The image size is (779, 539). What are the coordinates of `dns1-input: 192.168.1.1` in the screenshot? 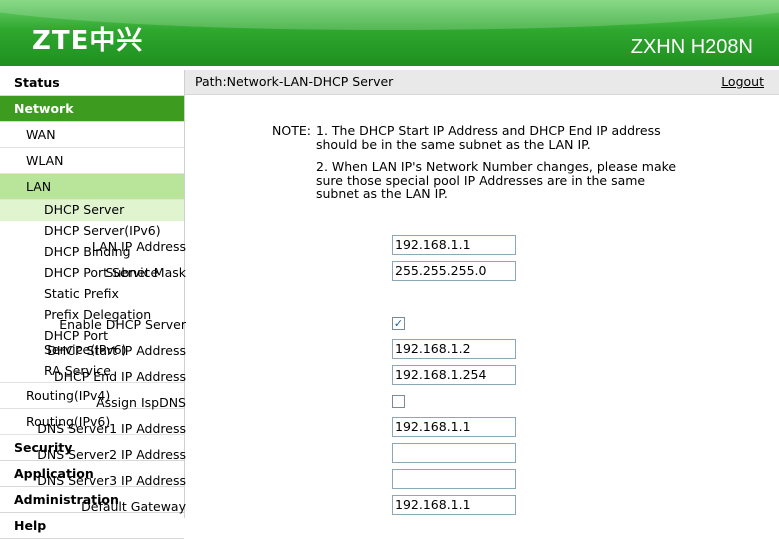 It's located at (454, 427).